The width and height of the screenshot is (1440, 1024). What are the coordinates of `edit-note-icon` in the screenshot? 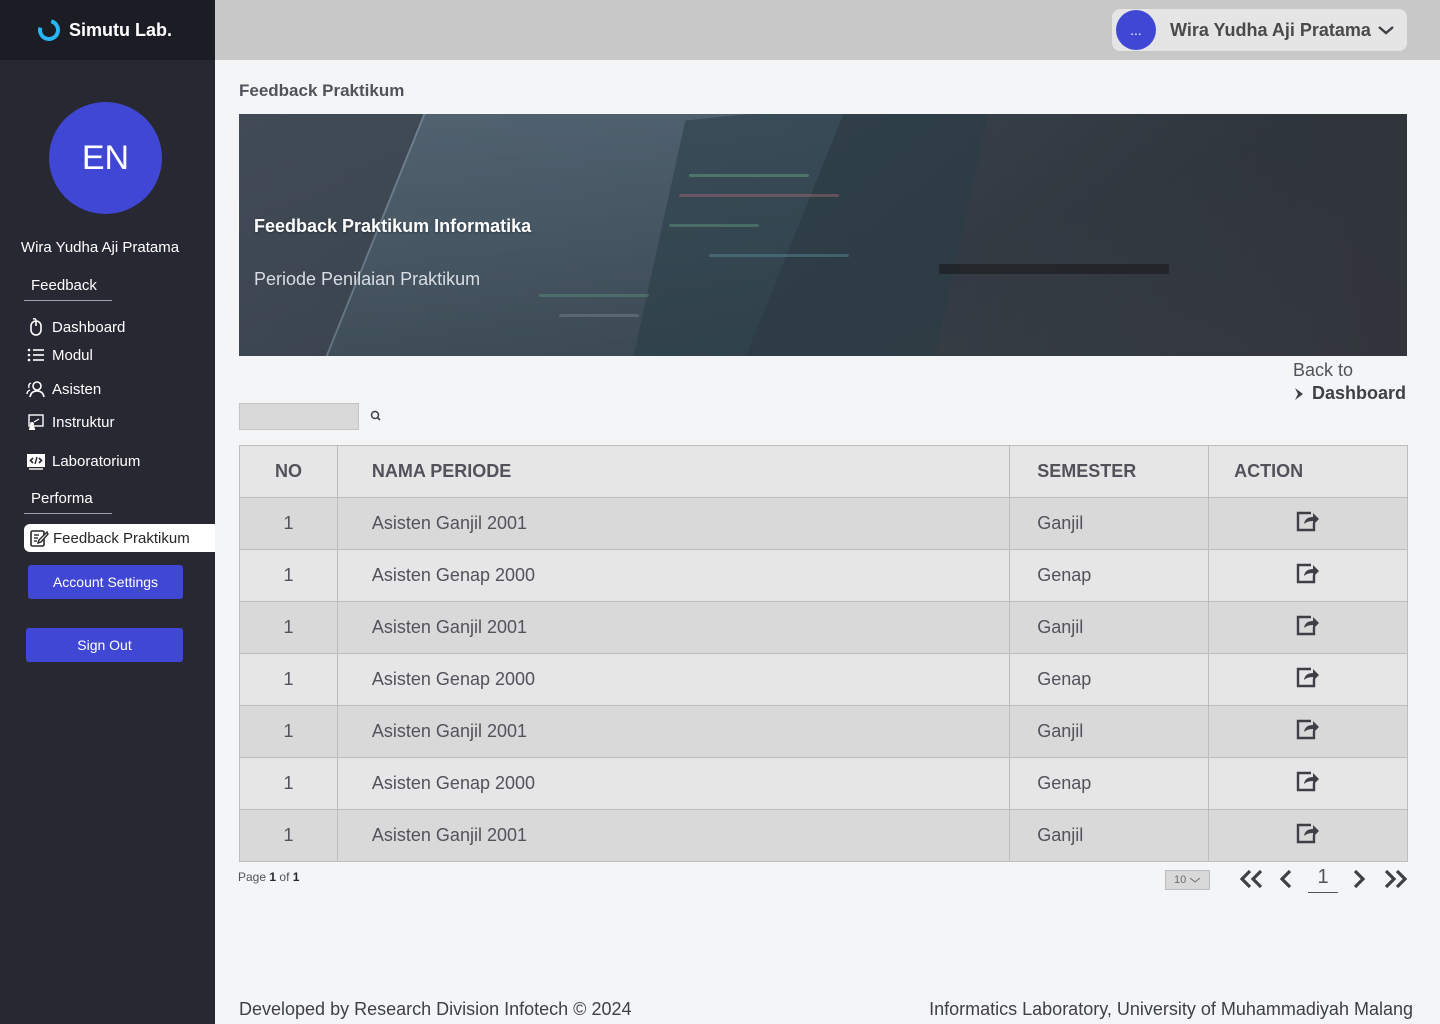 It's located at (39, 538).